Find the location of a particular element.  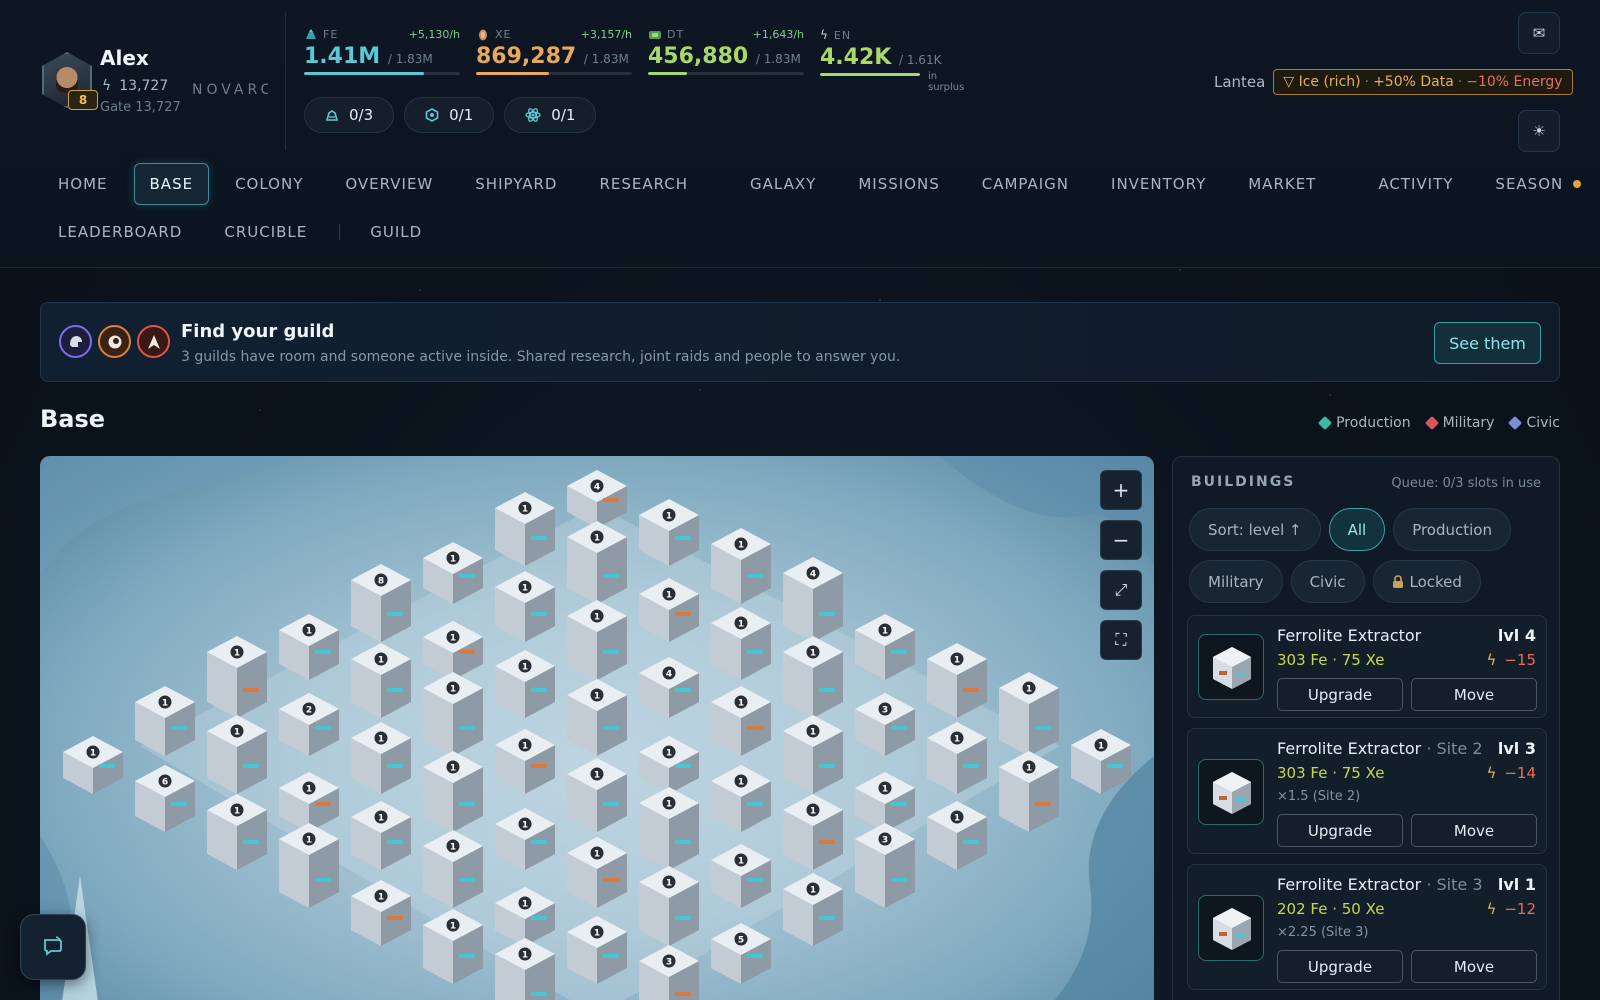

guild-emblems is located at coordinates (114, 341).